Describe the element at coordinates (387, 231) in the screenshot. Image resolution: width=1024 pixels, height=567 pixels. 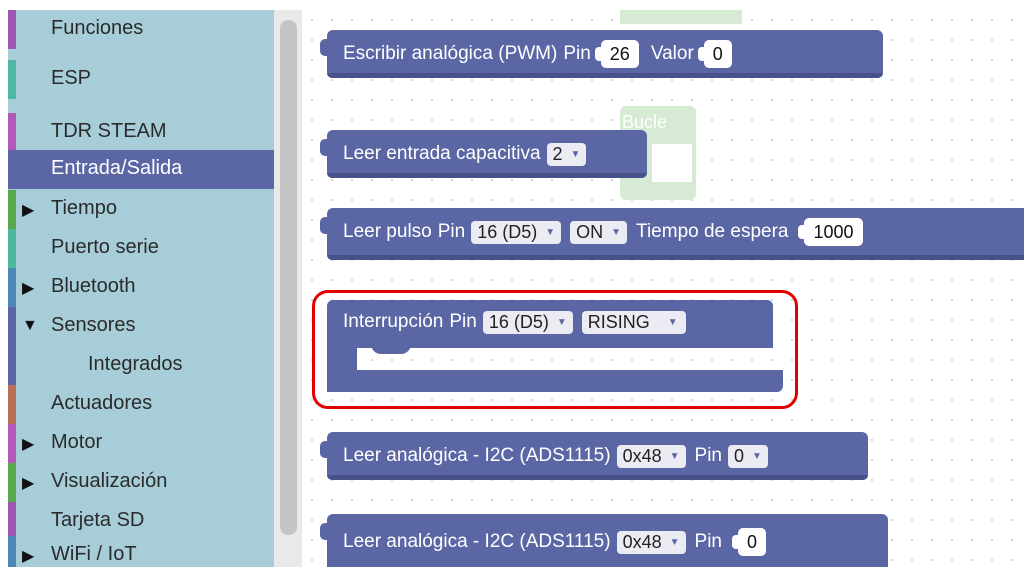
I see `block-label: Leer pulso` at that location.